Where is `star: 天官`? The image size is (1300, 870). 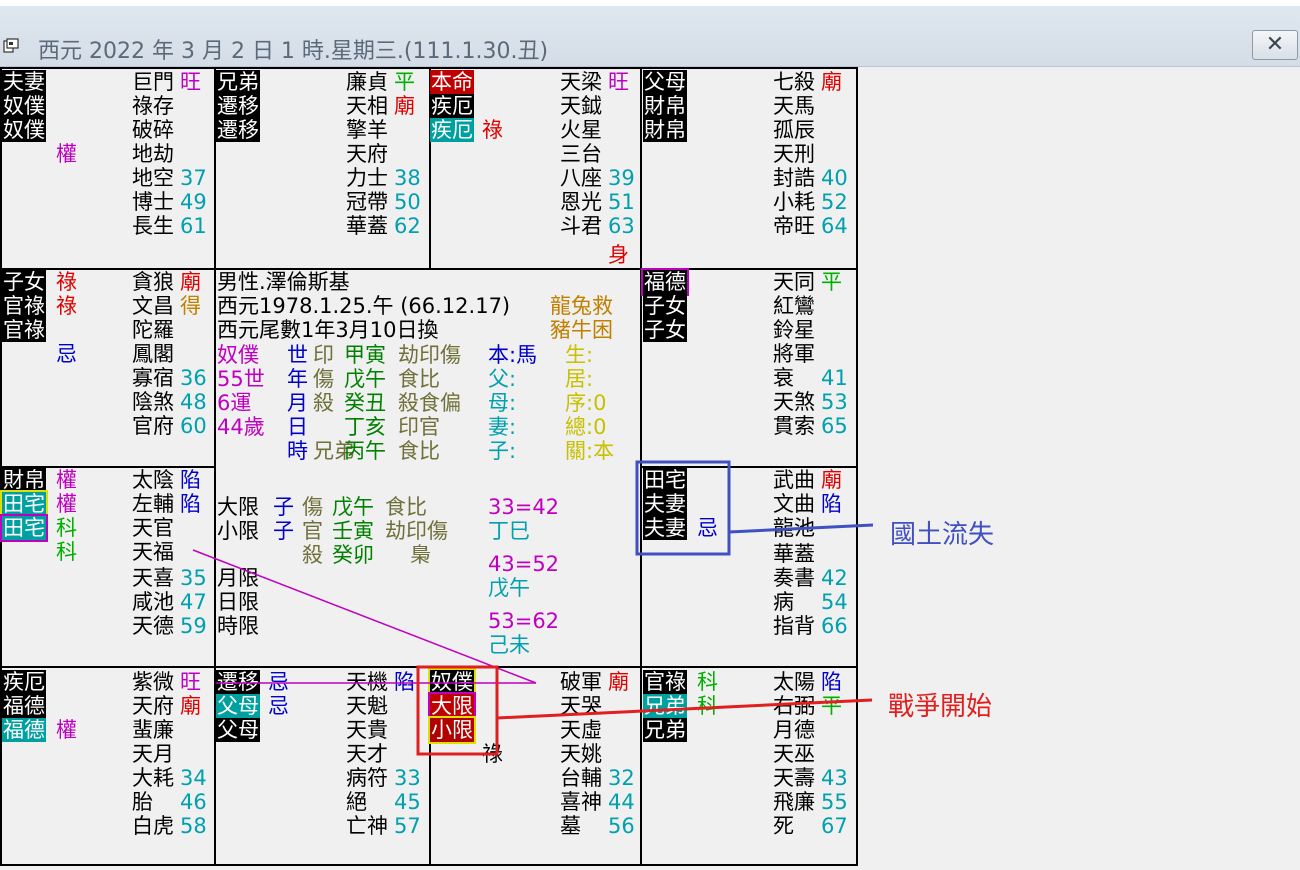
star: 天官 is located at coordinates (153, 528).